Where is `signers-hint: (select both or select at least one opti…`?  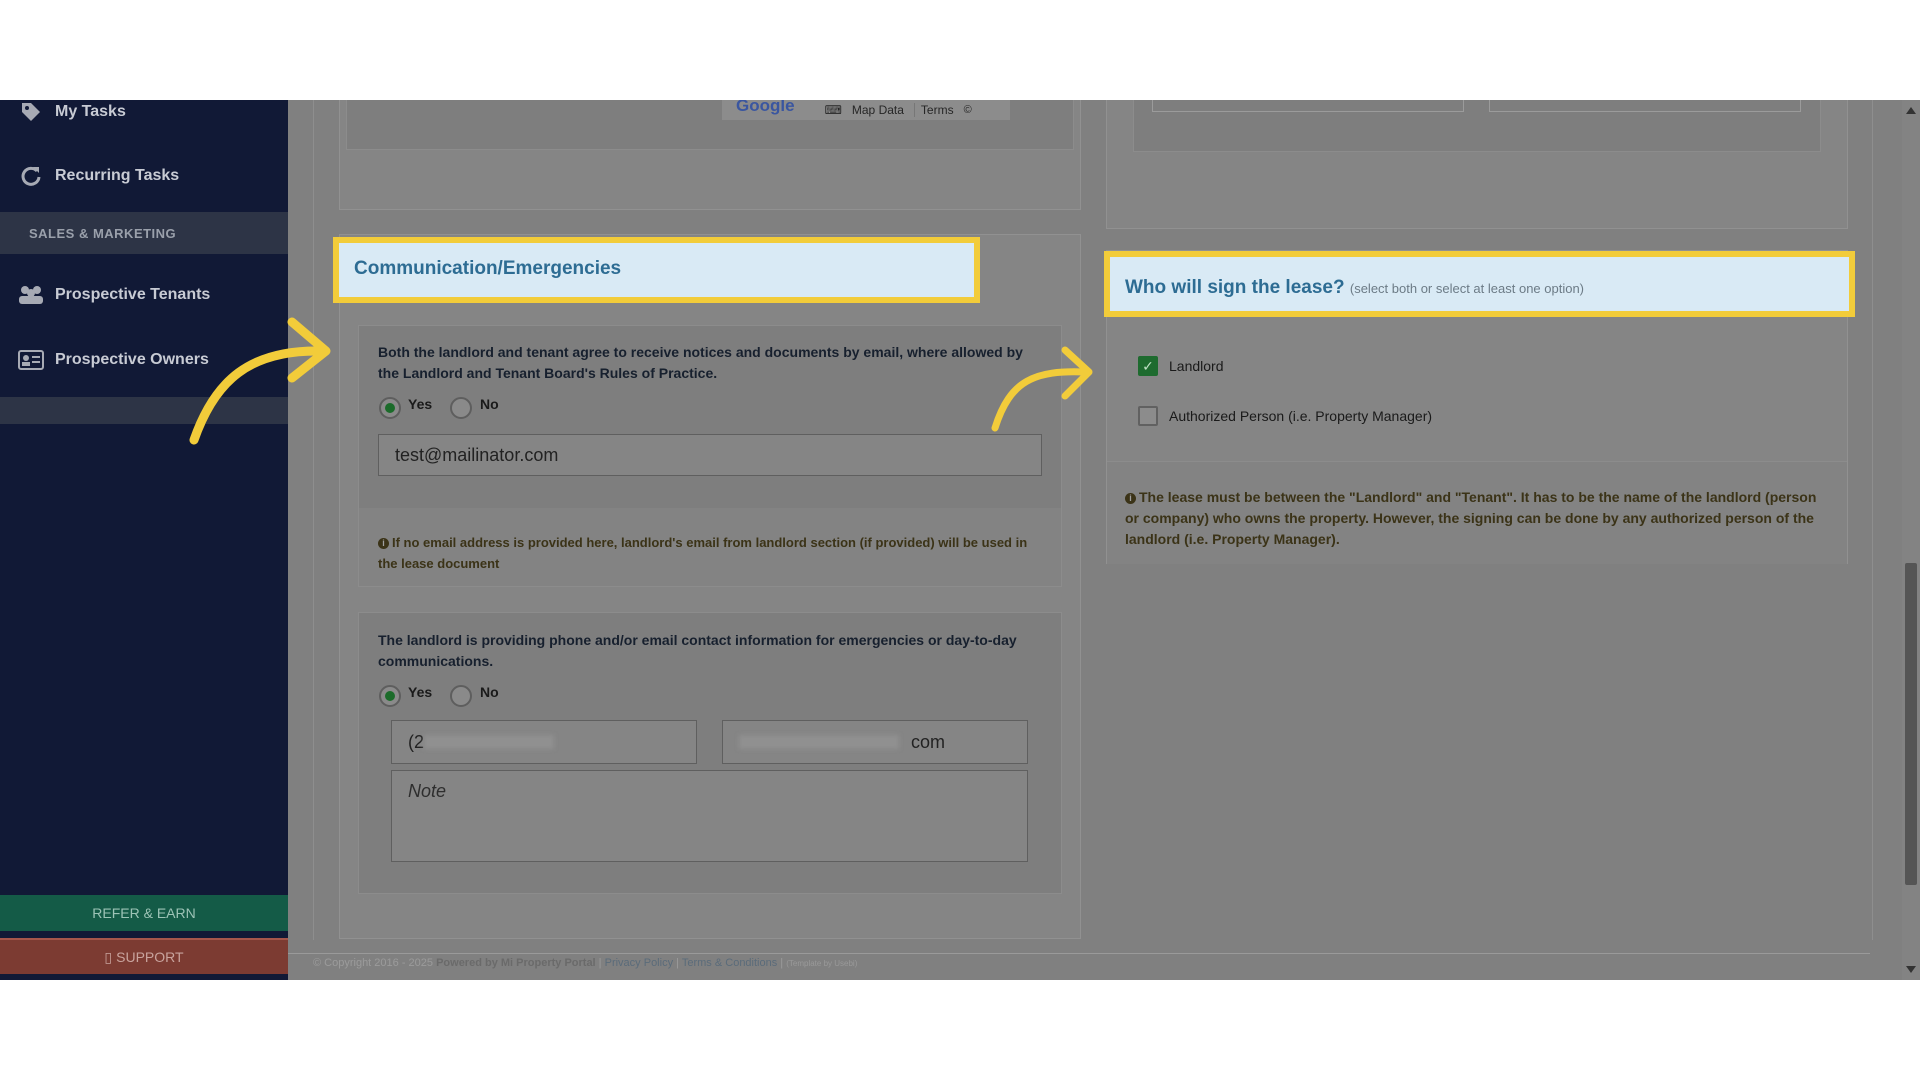 signers-hint: (select both or select at least one opti… is located at coordinates (1467, 288).